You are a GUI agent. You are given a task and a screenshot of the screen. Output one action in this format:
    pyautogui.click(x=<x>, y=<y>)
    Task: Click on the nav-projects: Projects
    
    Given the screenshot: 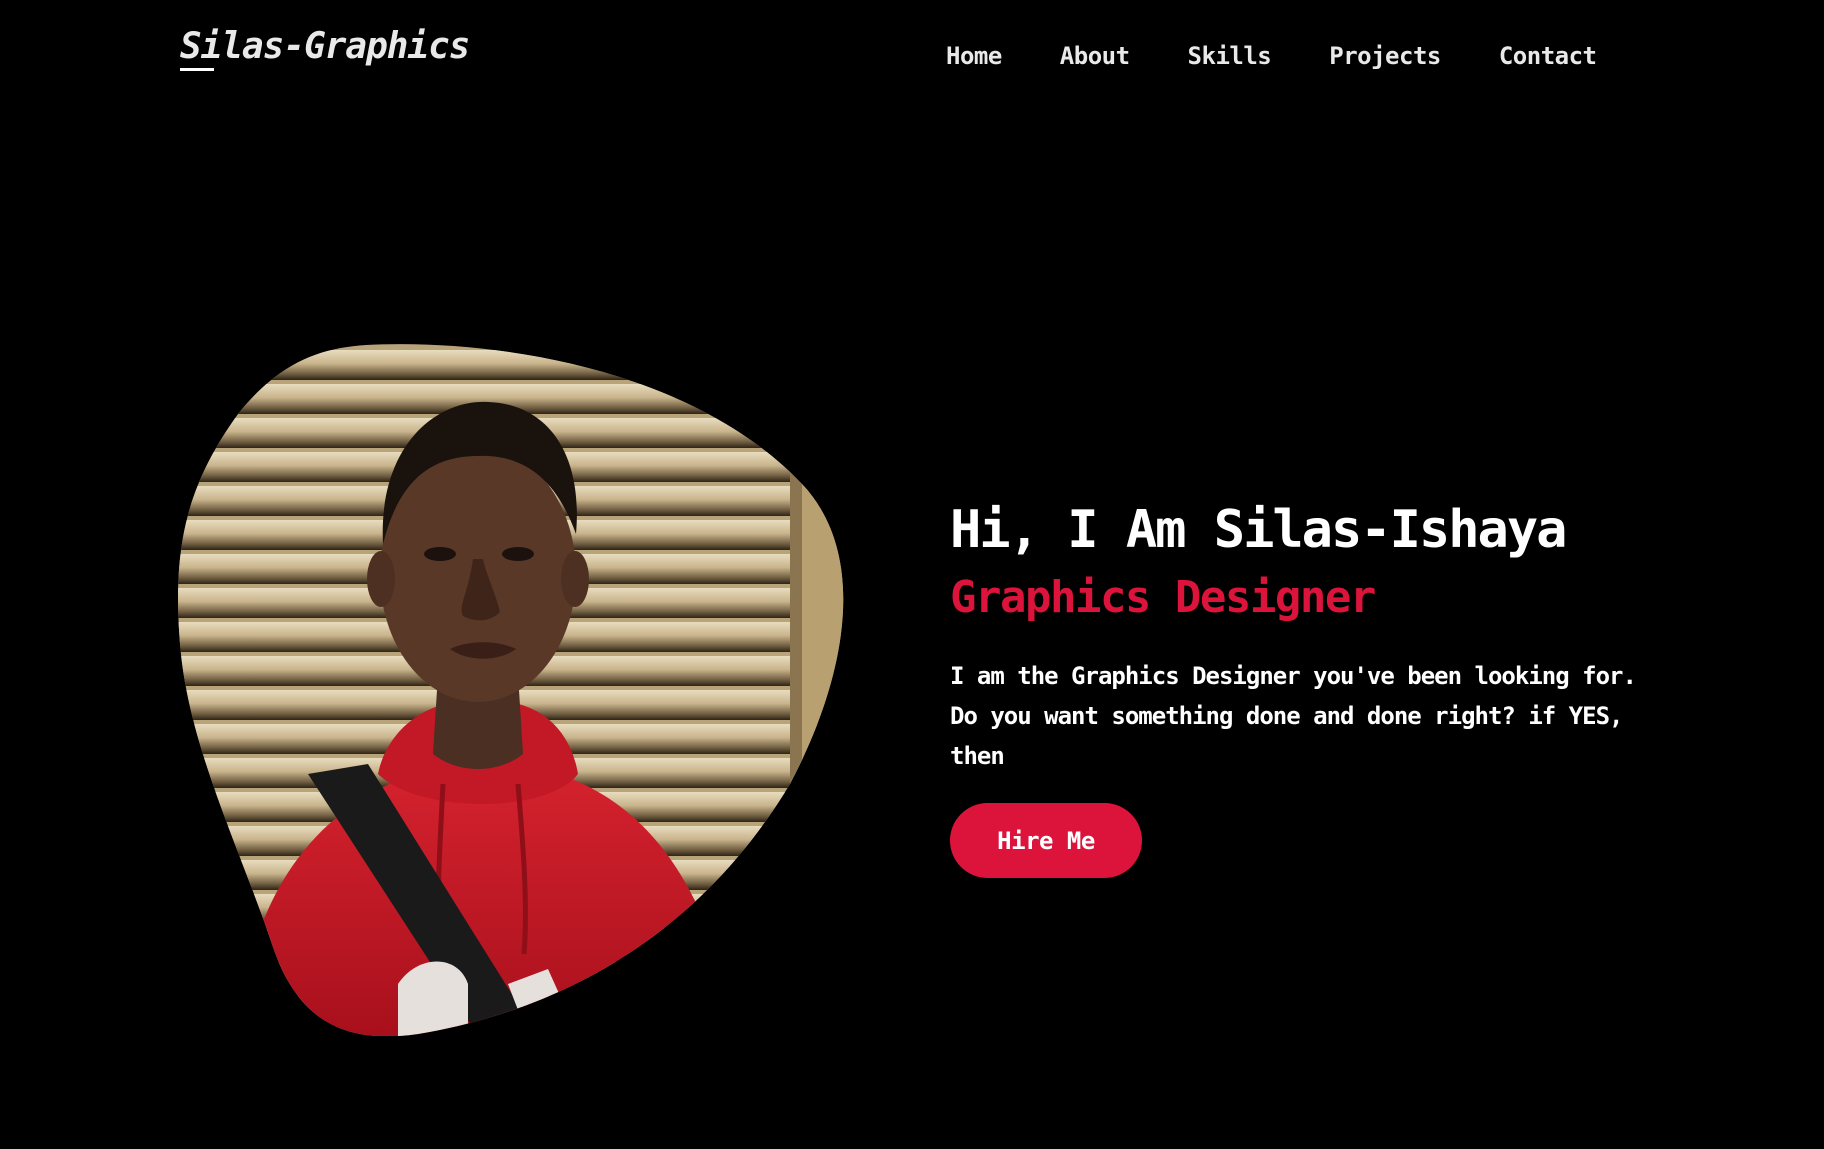 What is the action you would take?
    pyautogui.click(x=1385, y=56)
    